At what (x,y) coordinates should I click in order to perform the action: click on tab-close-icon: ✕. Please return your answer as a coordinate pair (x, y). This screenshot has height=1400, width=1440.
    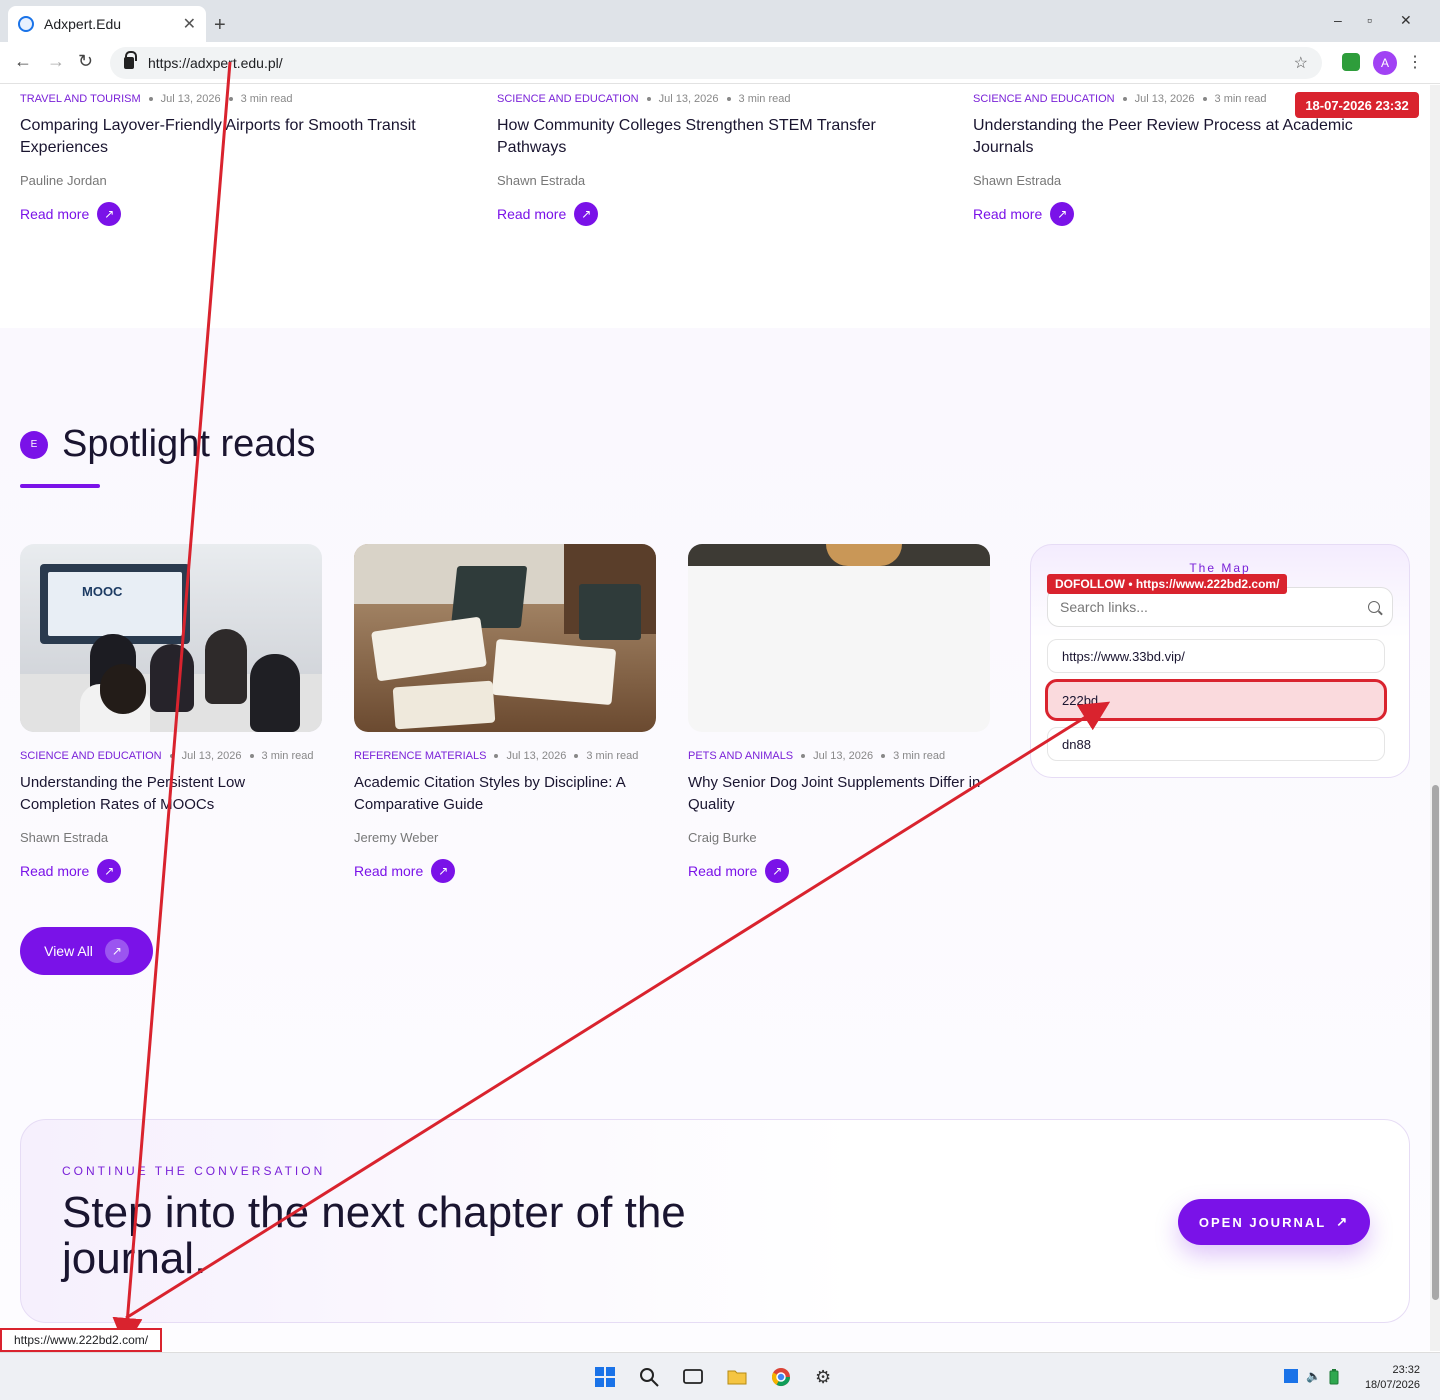
    Looking at the image, I should click on (189, 24).